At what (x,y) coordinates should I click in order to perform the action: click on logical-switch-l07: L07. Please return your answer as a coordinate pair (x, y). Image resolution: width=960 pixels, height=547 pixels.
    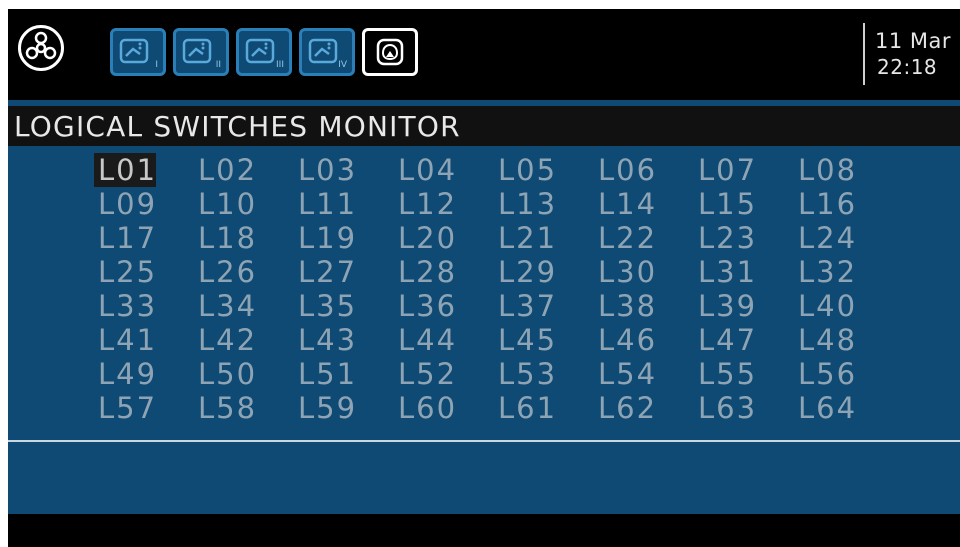
    Looking at the image, I should click on (725, 170).